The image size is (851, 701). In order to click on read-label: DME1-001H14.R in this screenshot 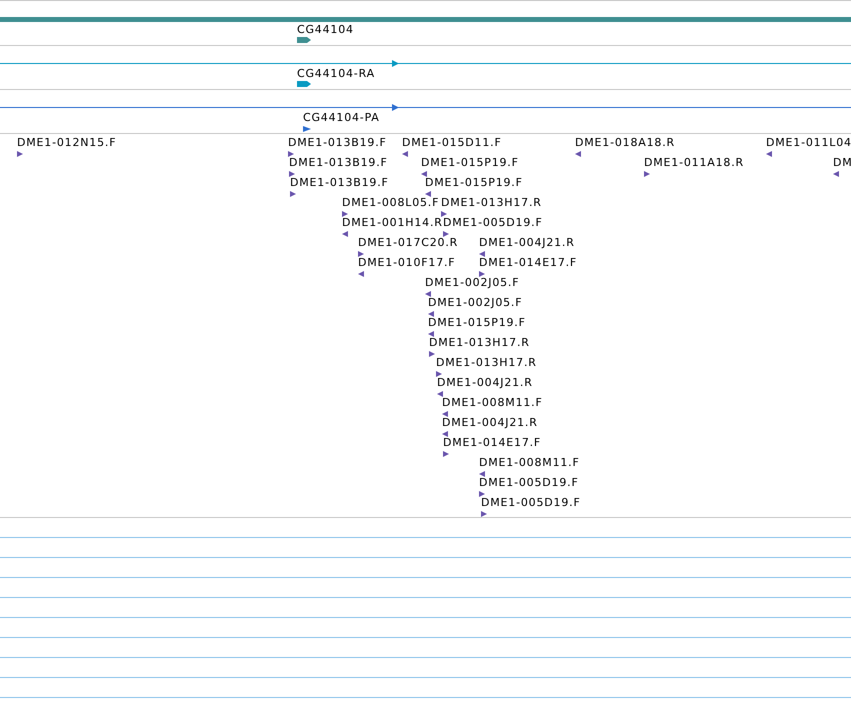, I will do `click(392, 222)`.